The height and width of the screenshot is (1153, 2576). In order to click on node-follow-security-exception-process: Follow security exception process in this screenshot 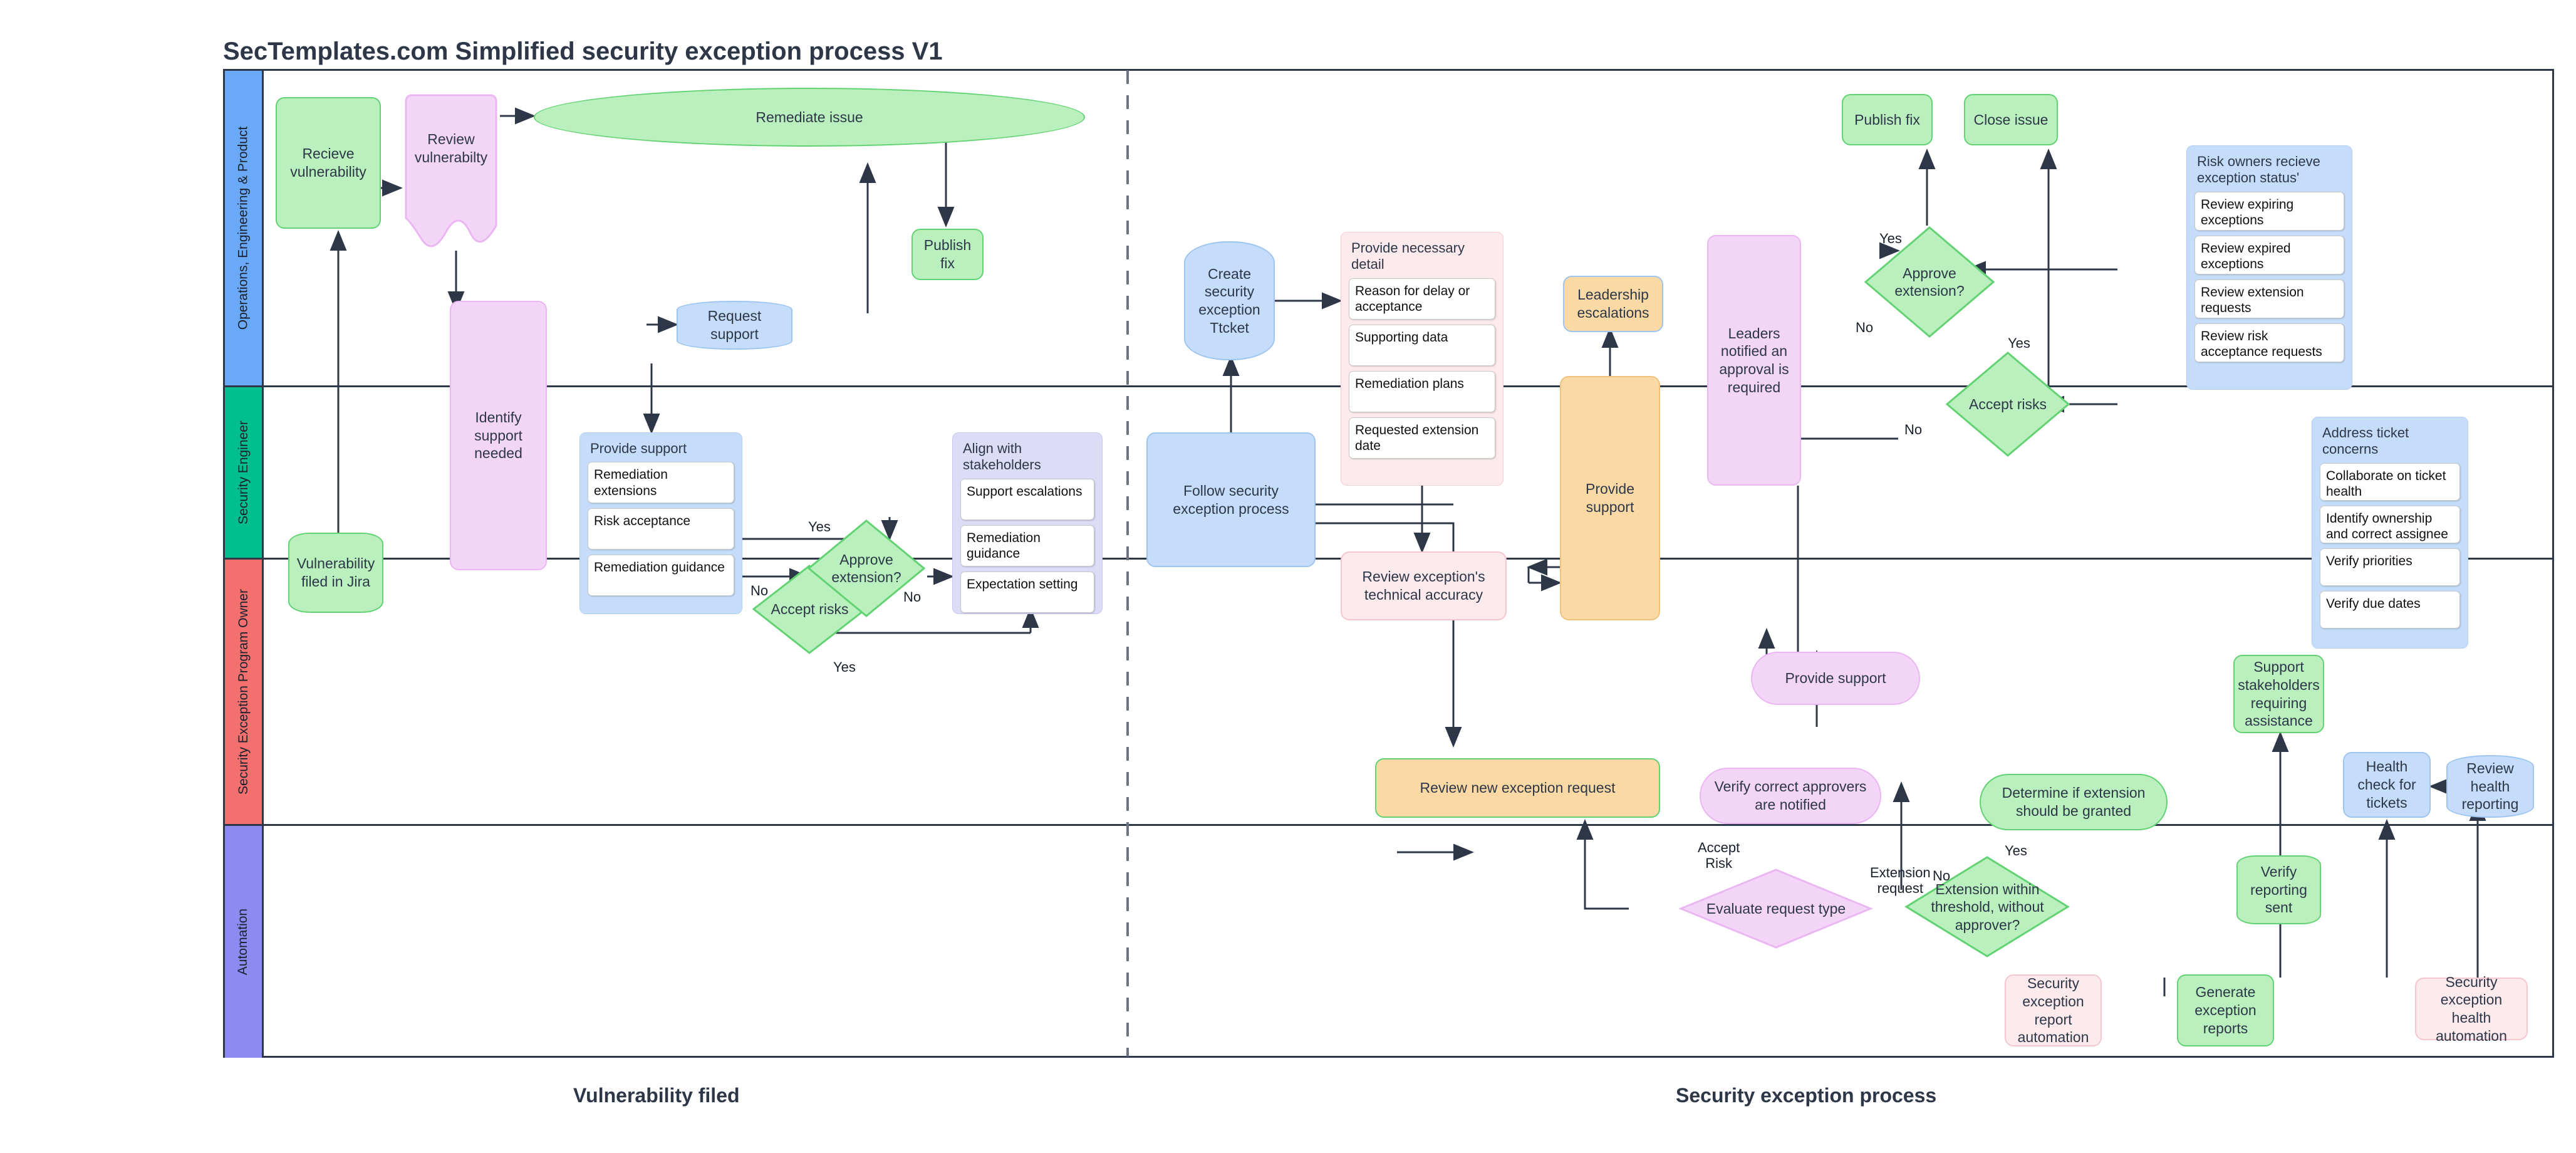, I will do `click(1231, 499)`.